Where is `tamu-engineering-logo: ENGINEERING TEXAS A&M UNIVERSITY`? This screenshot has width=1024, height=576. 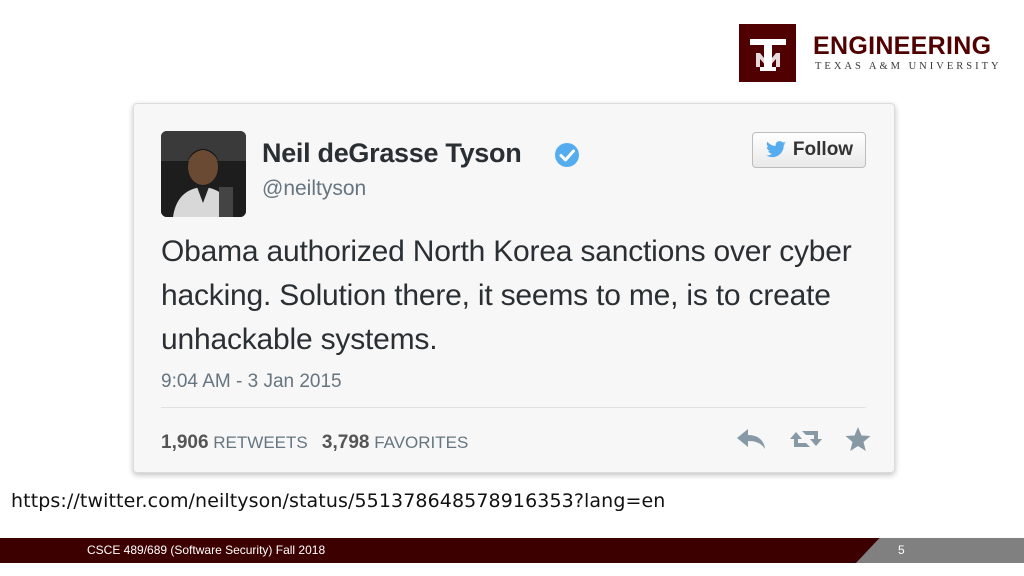
tamu-engineering-logo: ENGINEERING TEXAS A&M UNIVERSITY is located at coordinates (874, 53).